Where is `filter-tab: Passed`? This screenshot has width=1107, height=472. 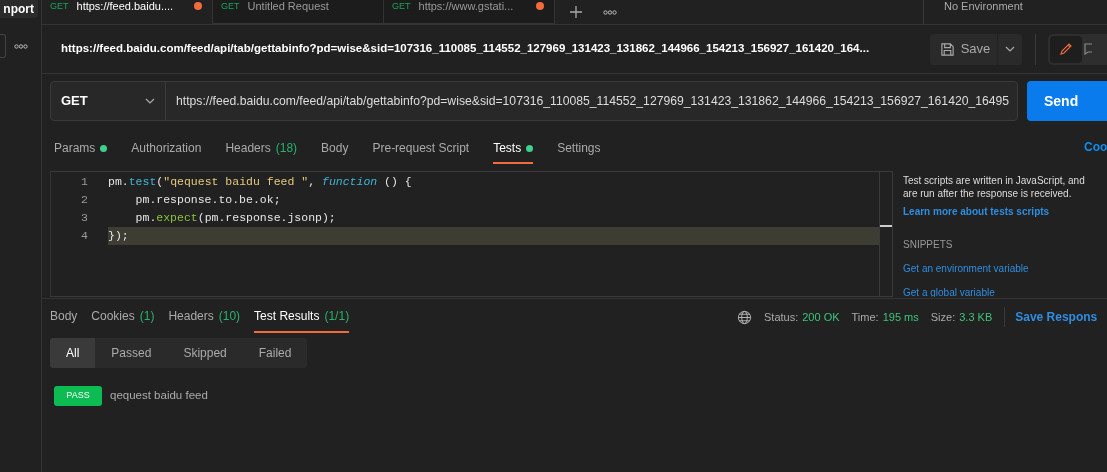
filter-tab: Passed is located at coordinates (131, 353).